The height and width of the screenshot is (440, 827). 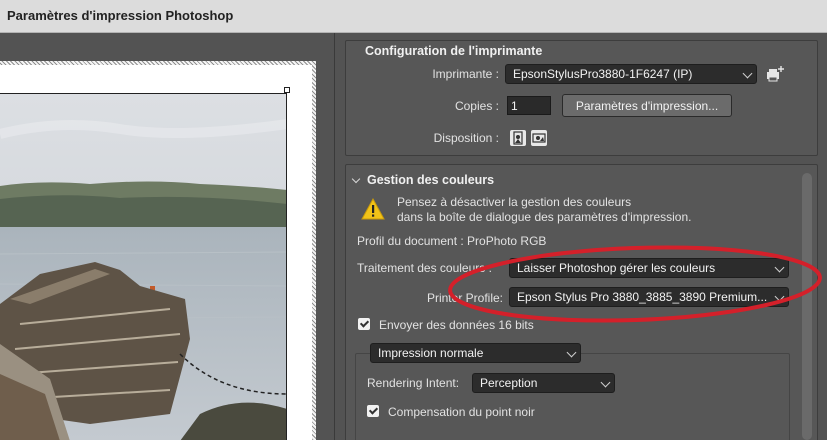 What do you see at coordinates (413, 383) in the screenshot?
I see `rendering-intent-label: Rendering Intent:` at bounding box center [413, 383].